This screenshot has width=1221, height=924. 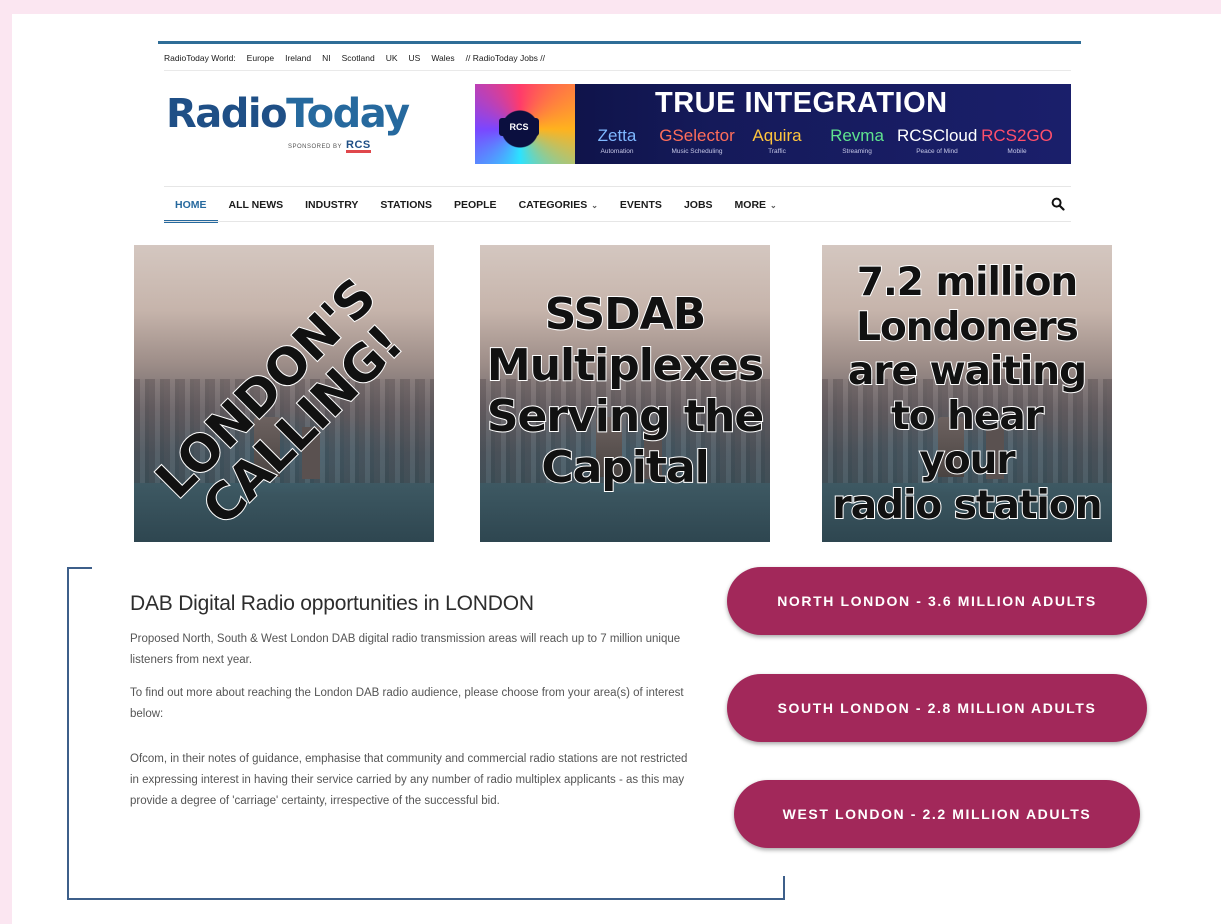 I want to click on promo-tile-text: SSDAB Multiplexes Serving the Capital, so click(x=625, y=391).